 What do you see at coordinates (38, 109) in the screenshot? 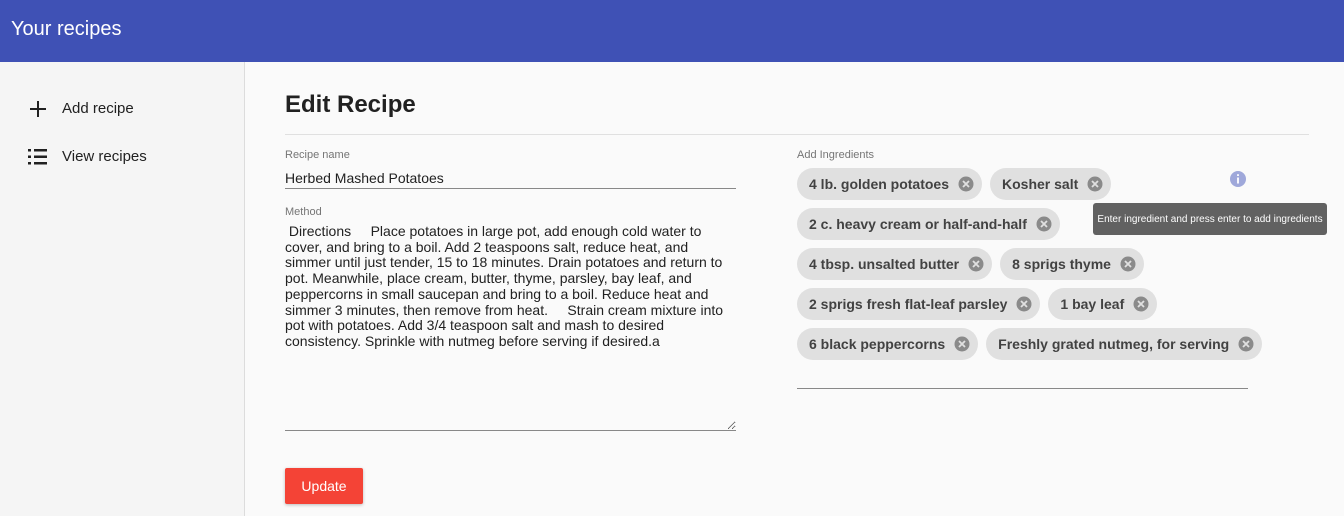
I see `plus-icon` at bounding box center [38, 109].